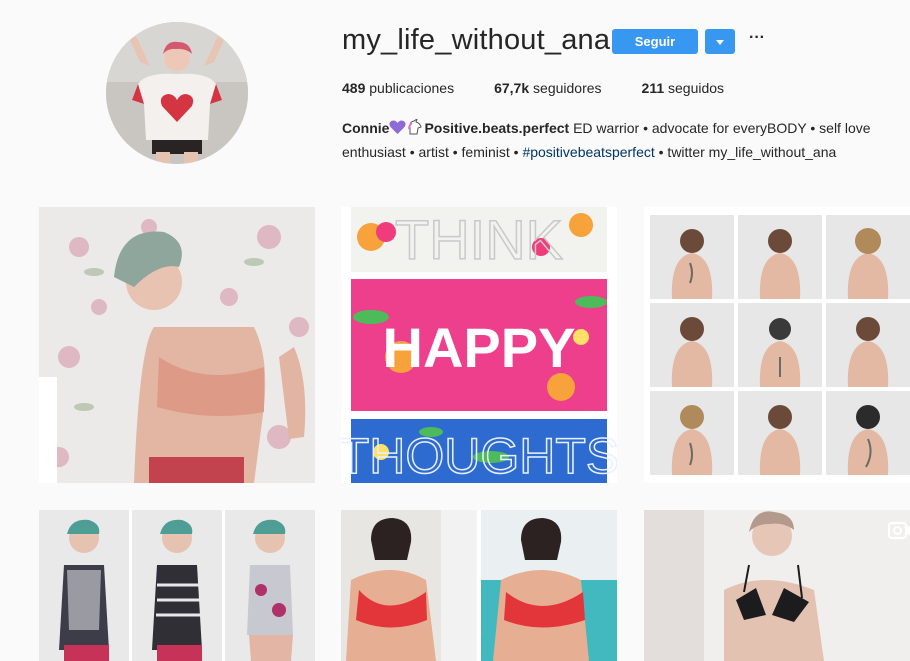 This screenshot has width=910, height=661. What do you see at coordinates (655, 41) in the screenshot?
I see `follow-button: Seguir` at bounding box center [655, 41].